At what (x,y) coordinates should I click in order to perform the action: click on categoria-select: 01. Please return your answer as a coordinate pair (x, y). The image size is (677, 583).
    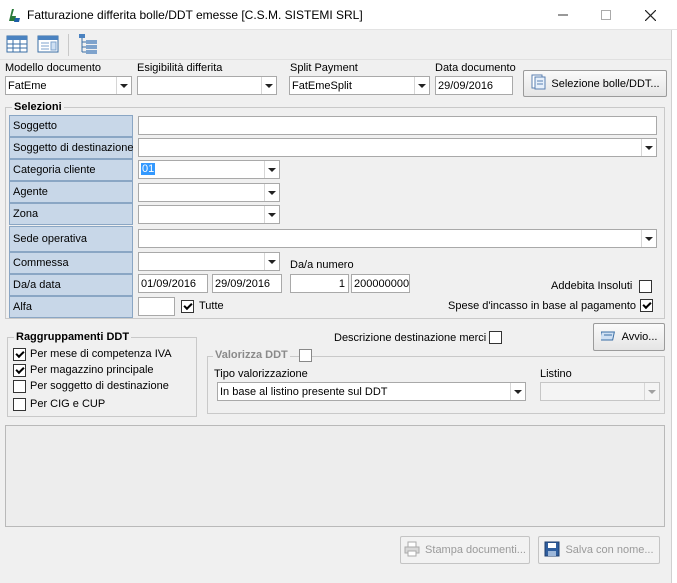
    Looking at the image, I should click on (209, 169).